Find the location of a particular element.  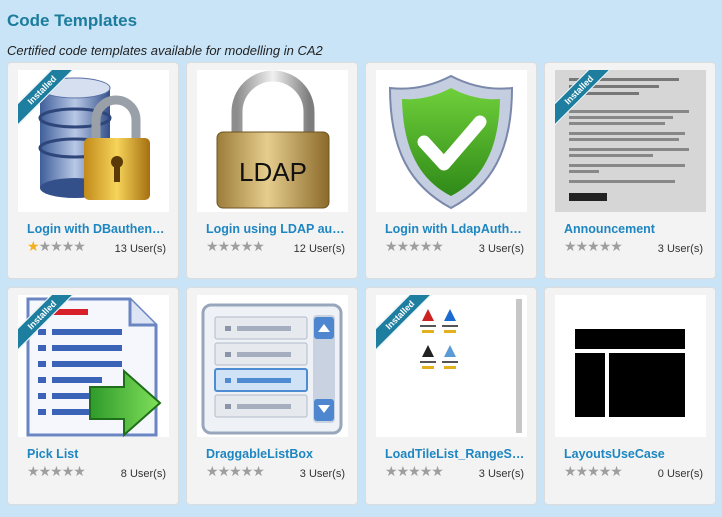

layout-icon is located at coordinates (630, 366).